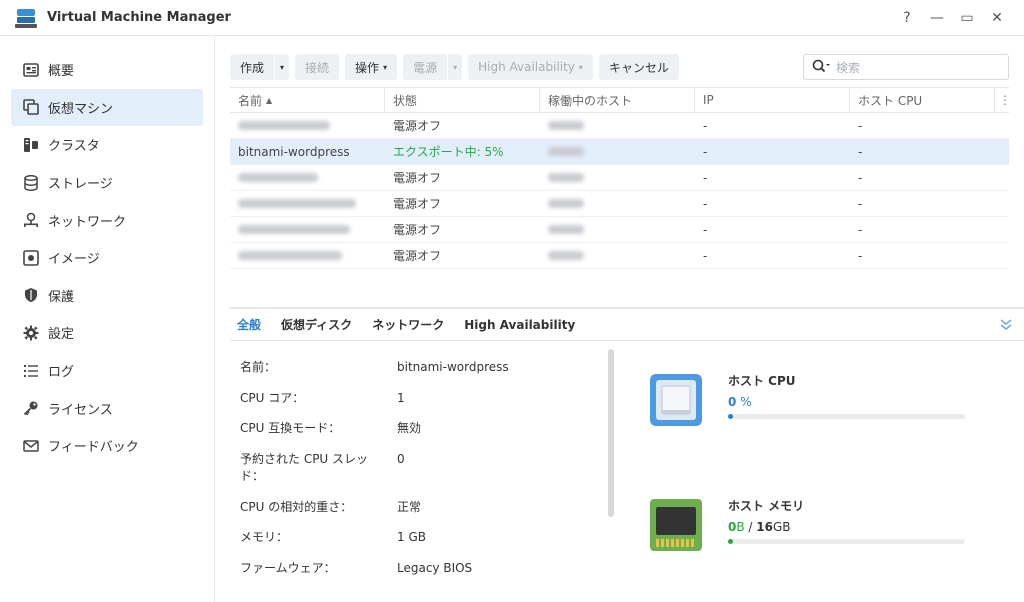 Image resolution: width=1024 pixels, height=602 pixels. I want to click on close-icon: ✕, so click(997, 18).